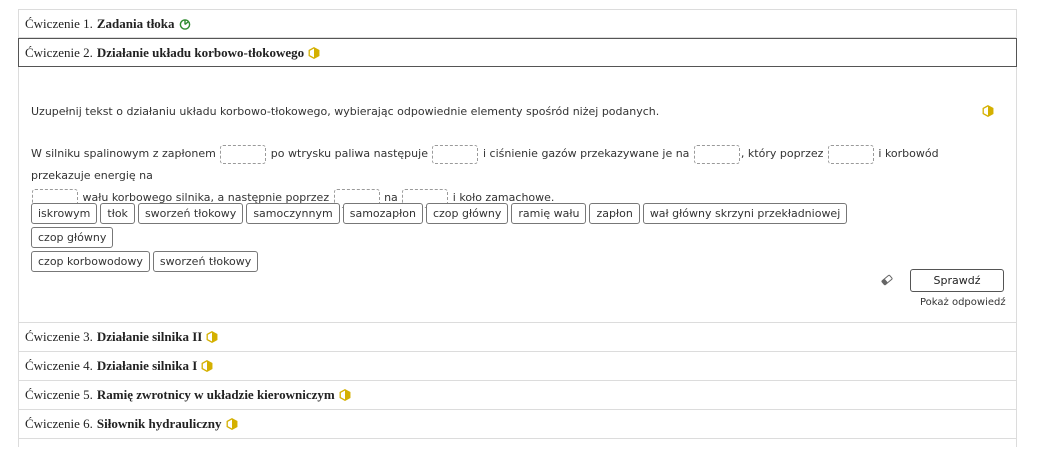 The height and width of the screenshot is (449, 1040). I want to click on text-segment: , który poprzez, so click(783, 153).